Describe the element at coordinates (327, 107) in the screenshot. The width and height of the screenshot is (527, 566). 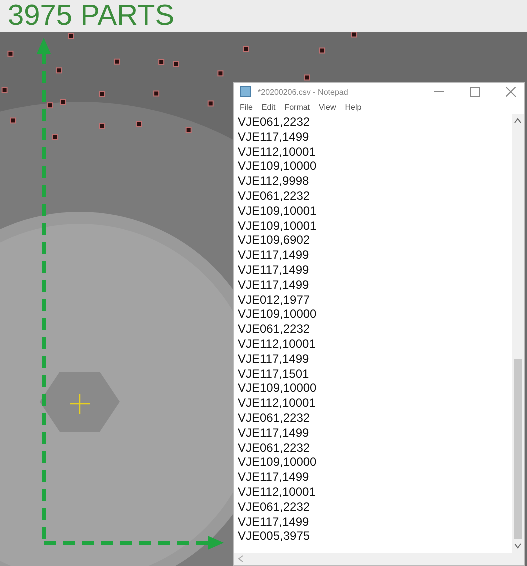
I see `menu-item: View` at that location.